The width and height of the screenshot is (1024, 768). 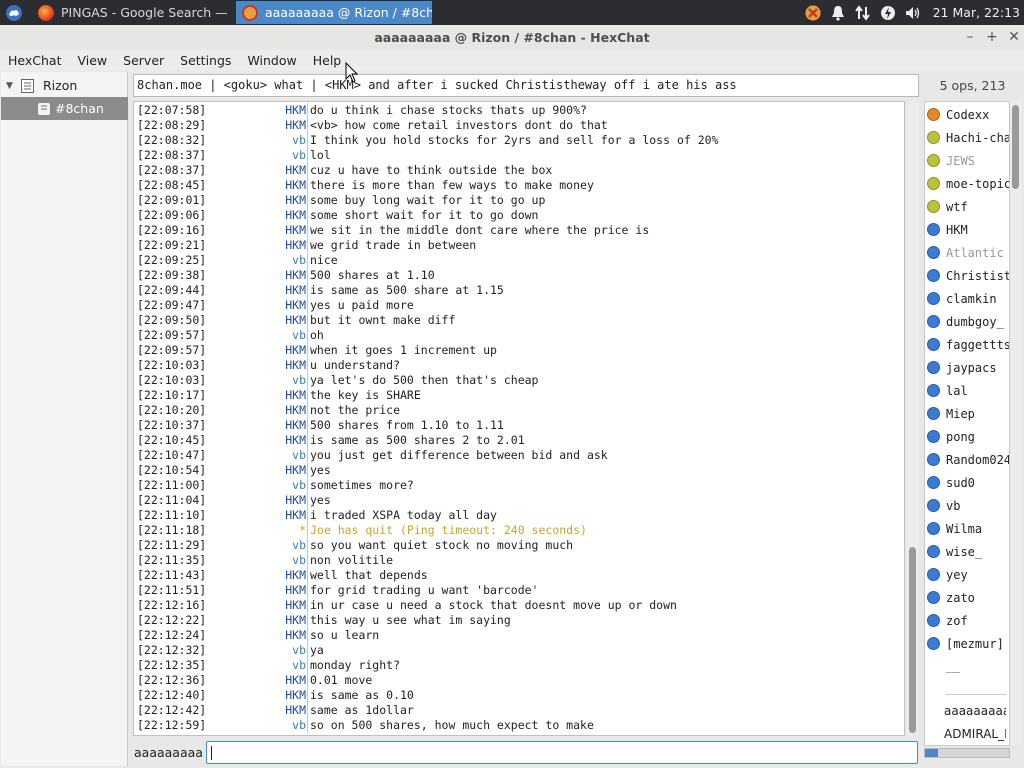 I want to click on power-icon, so click(x=888, y=13).